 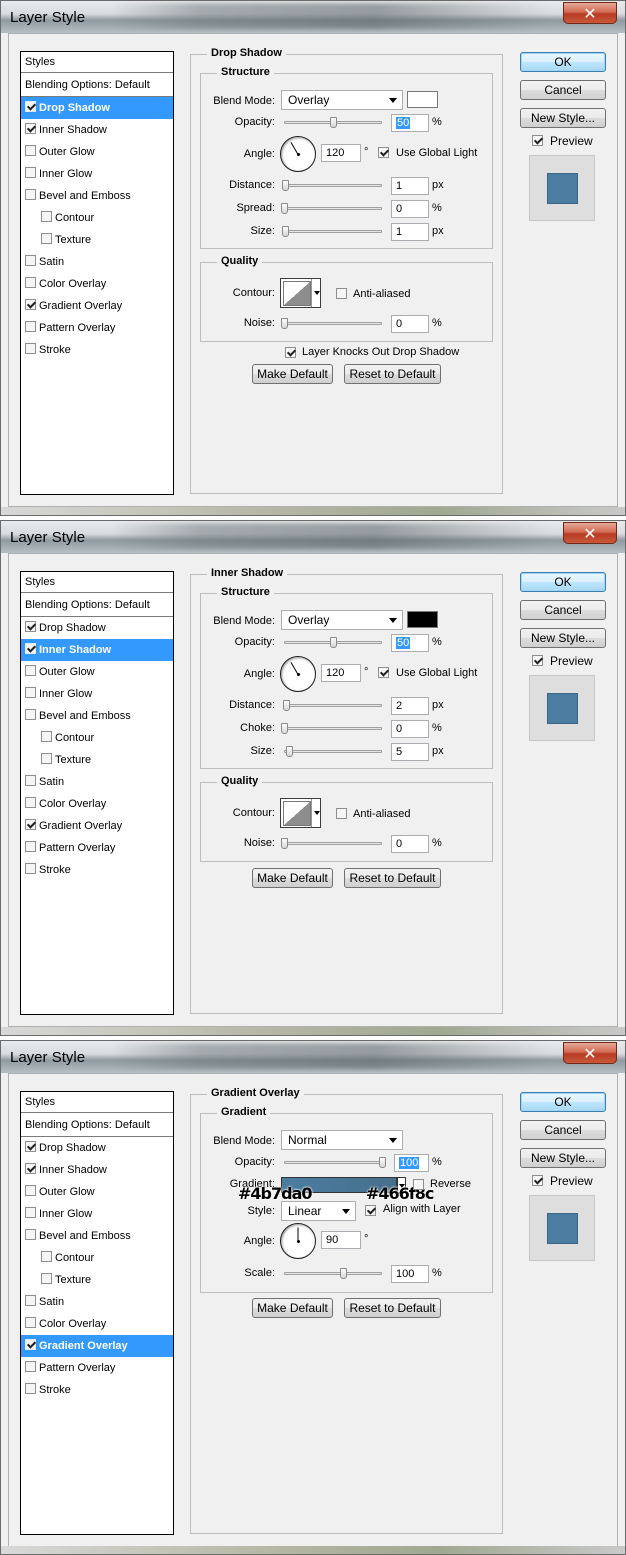 What do you see at coordinates (97, 672) in the screenshot?
I see `style-item-outer-glow: Outer Glow` at bounding box center [97, 672].